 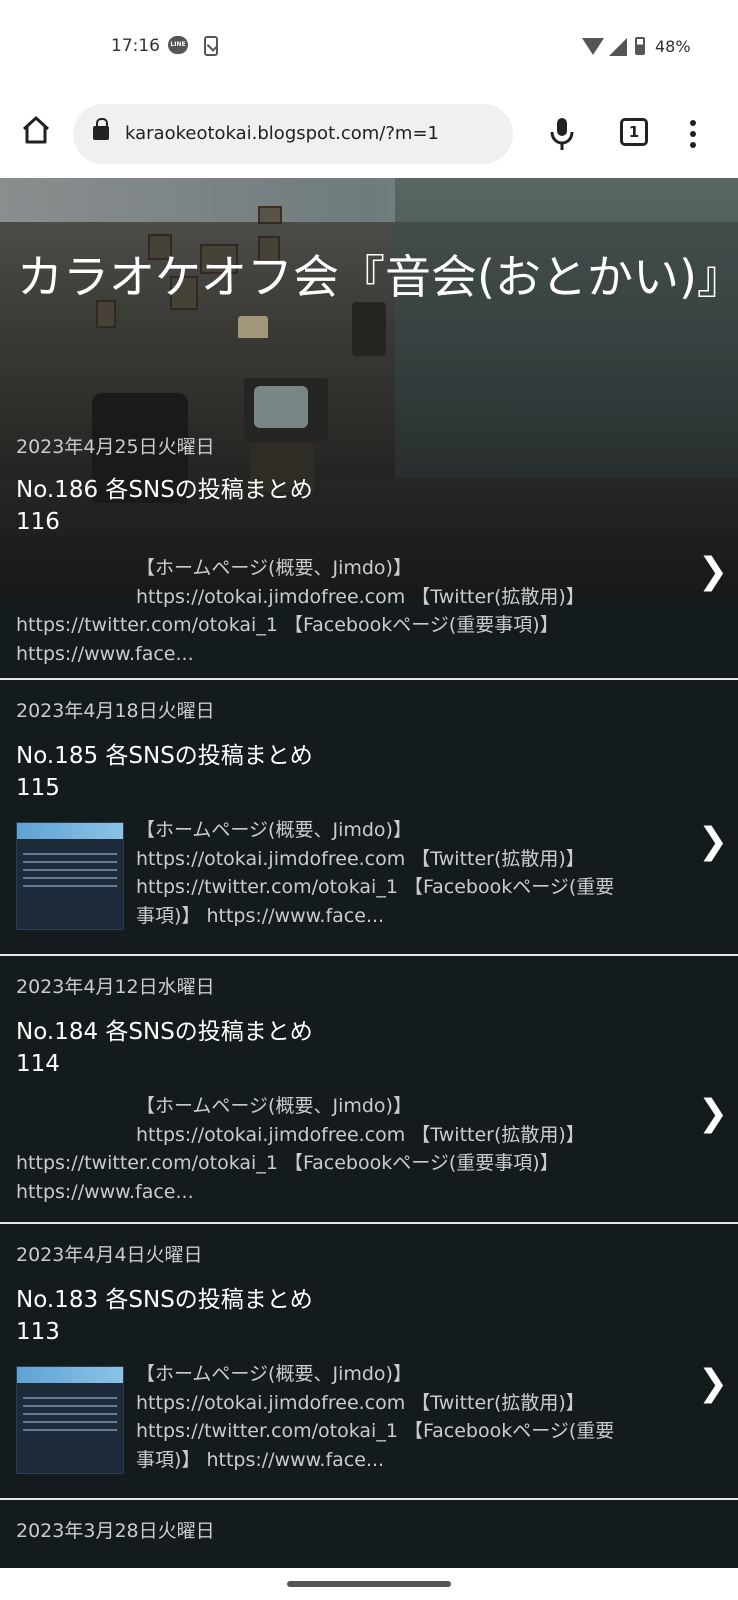 What do you see at coordinates (377, 277) in the screenshot?
I see `blog-title: カラオケオフ会『音会(おとかい)』` at bounding box center [377, 277].